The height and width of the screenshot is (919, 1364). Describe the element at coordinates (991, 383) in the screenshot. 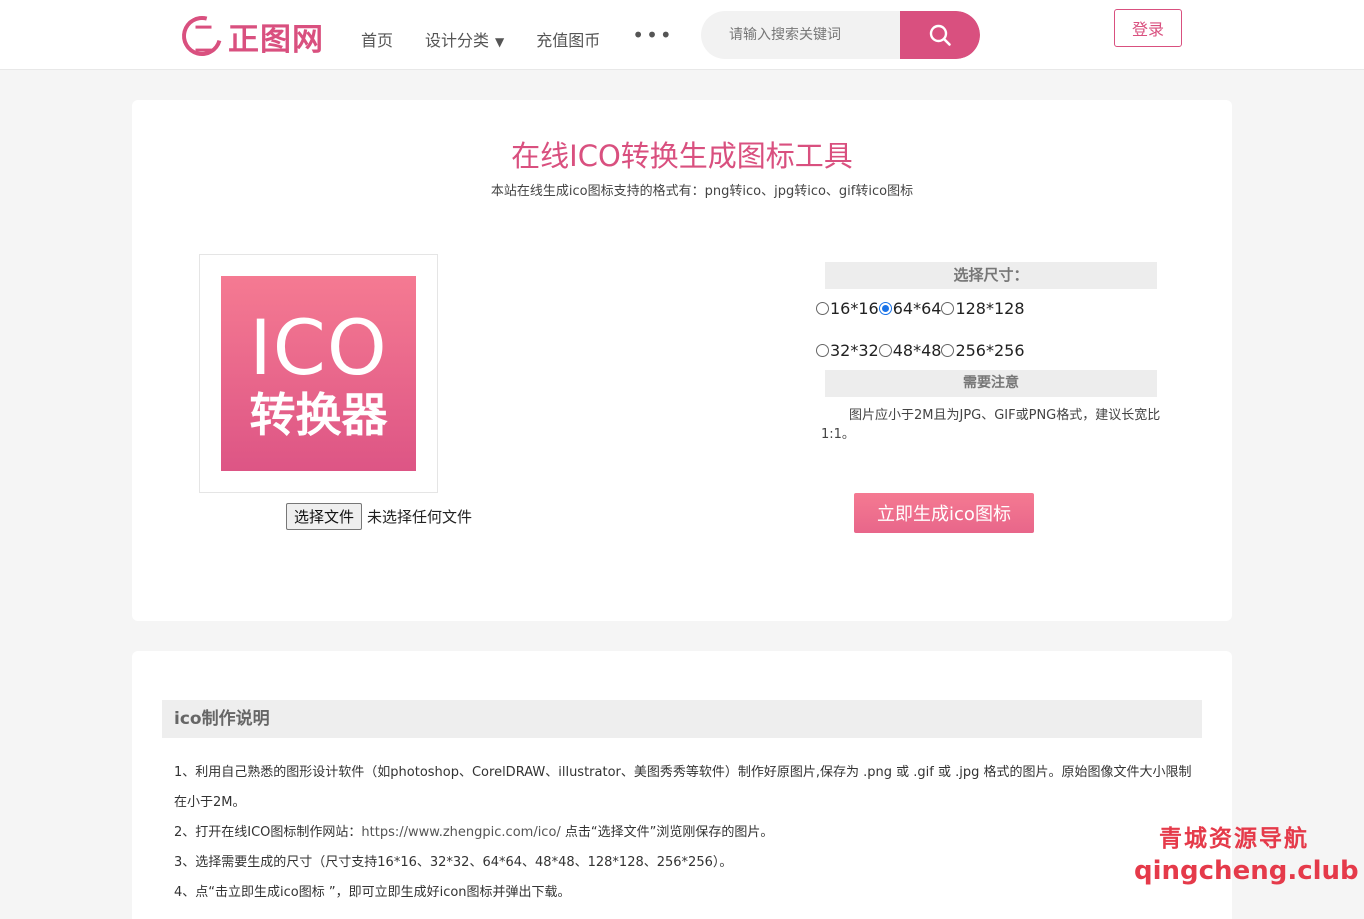

I see `note-heading: 需要注意` at that location.